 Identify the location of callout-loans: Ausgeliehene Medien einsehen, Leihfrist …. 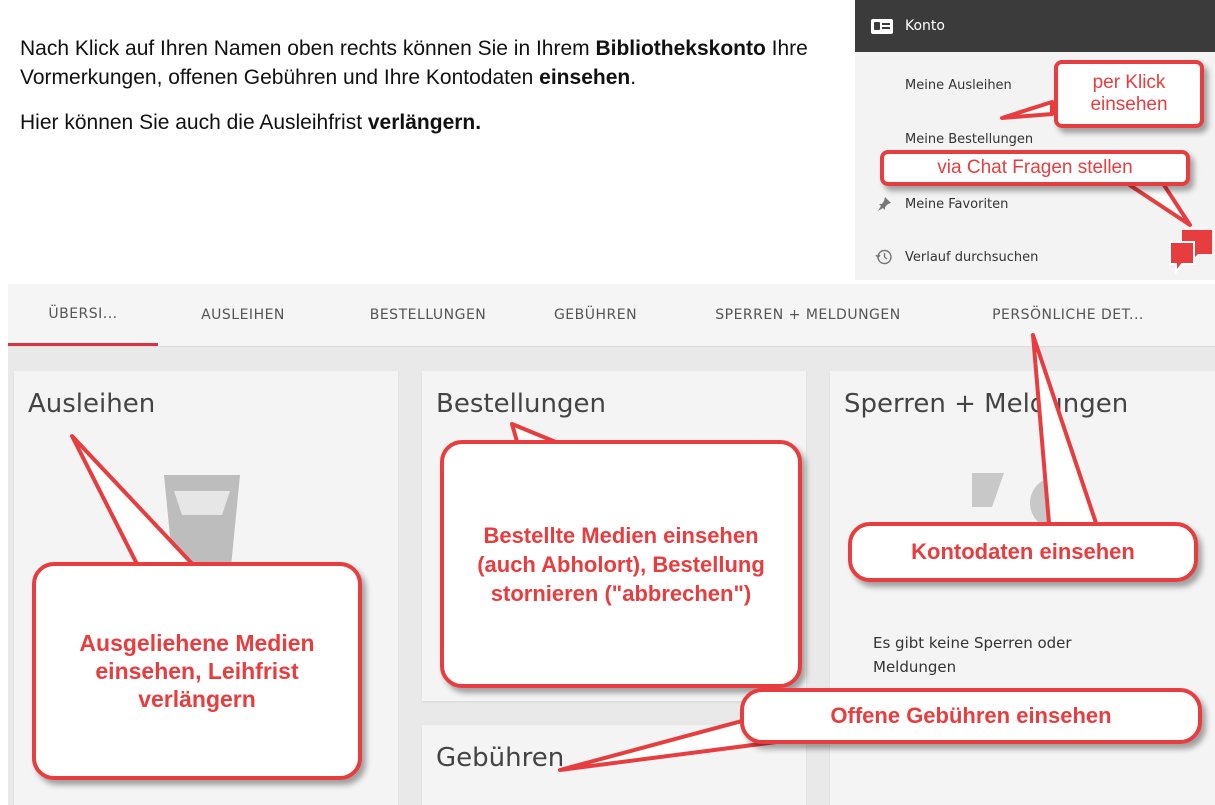
(197, 671).